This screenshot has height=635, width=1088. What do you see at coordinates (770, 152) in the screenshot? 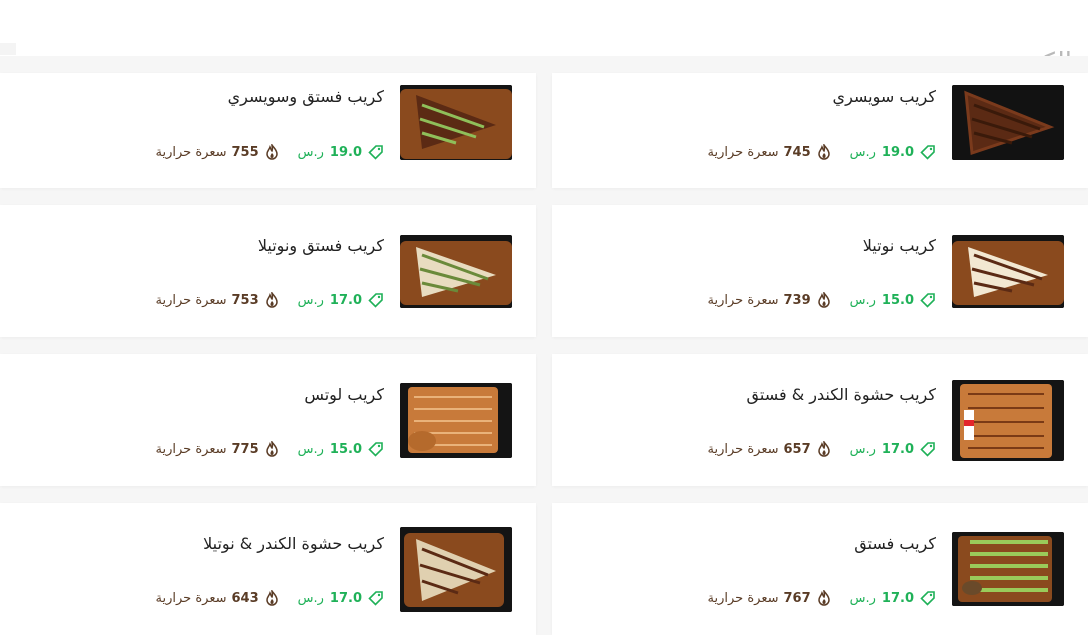
I see `item-calories: 745 سعرة حرارية` at bounding box center [770, 152].